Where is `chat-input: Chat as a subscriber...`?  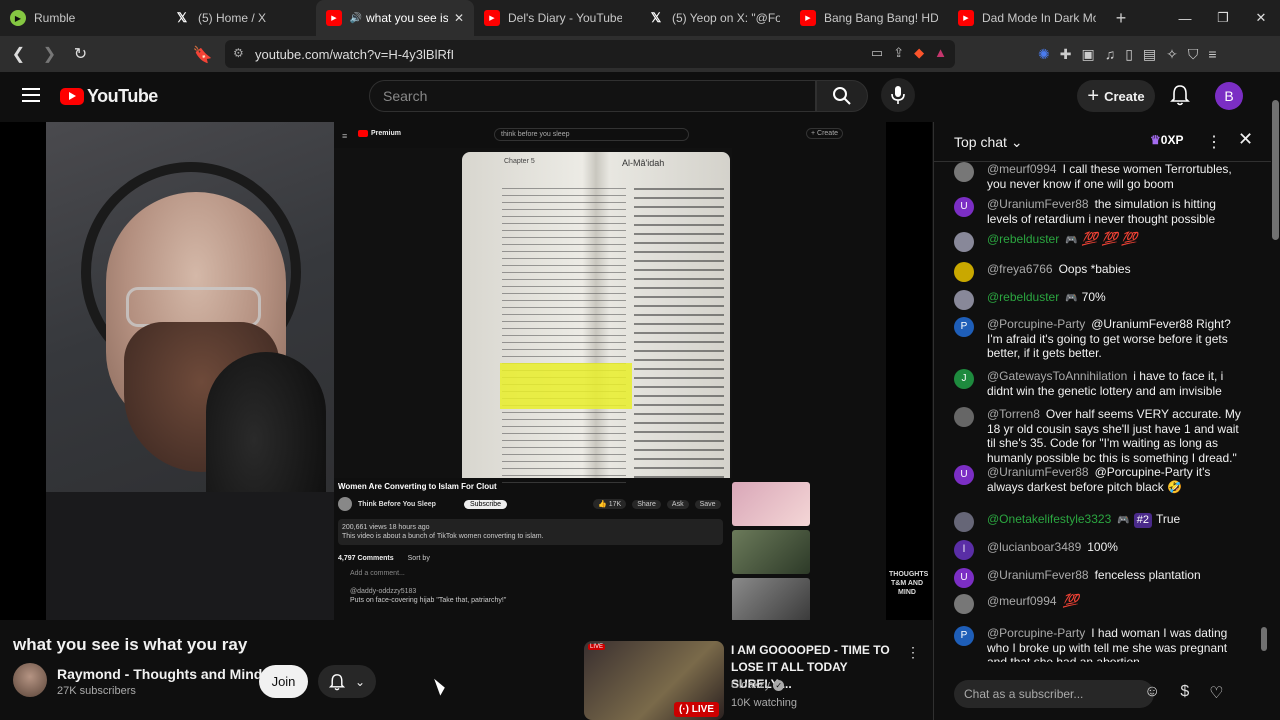
chat-input: Chat as a subscriber... is located at coordinates (1054, 694).